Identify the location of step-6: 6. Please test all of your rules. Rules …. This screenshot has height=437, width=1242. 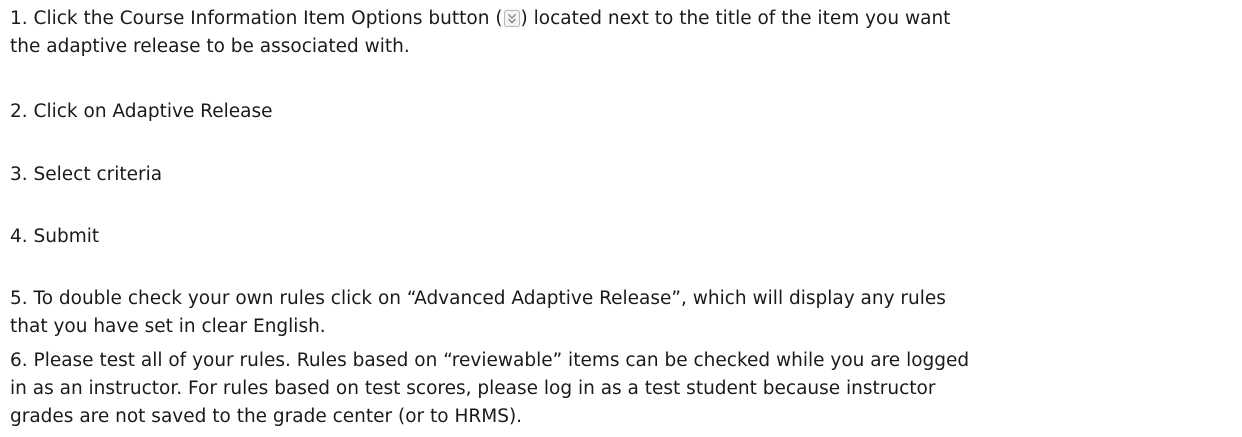
(489, 389).